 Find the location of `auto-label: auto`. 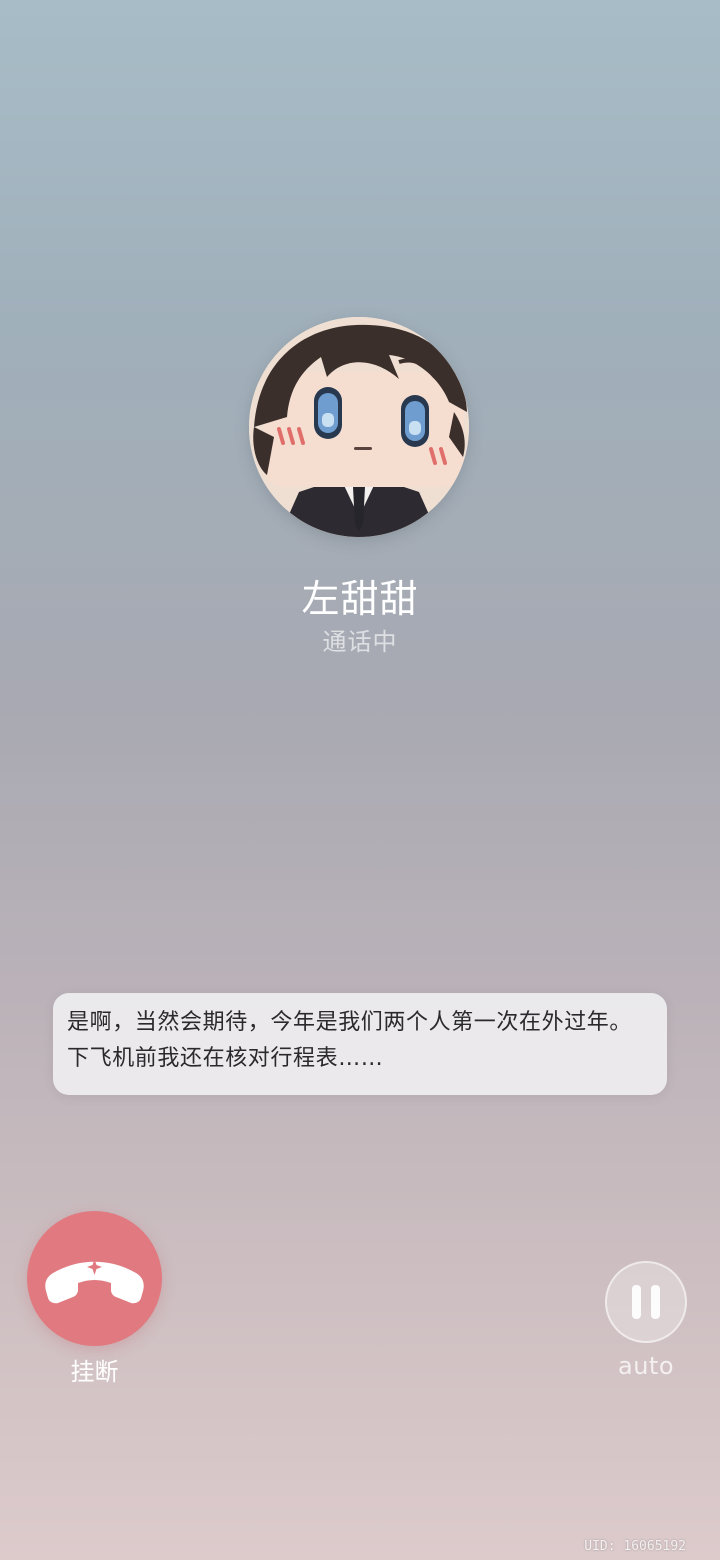

auto-label: auto is located at coordinates (645, 1366).